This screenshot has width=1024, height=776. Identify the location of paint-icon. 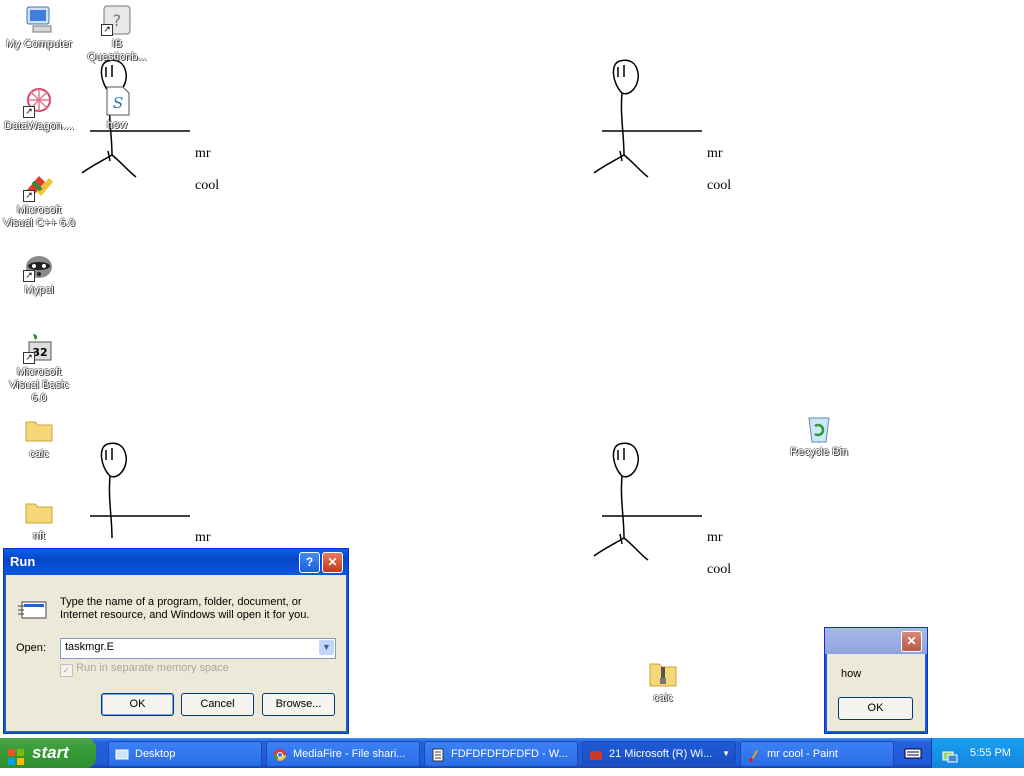
(754, 754).